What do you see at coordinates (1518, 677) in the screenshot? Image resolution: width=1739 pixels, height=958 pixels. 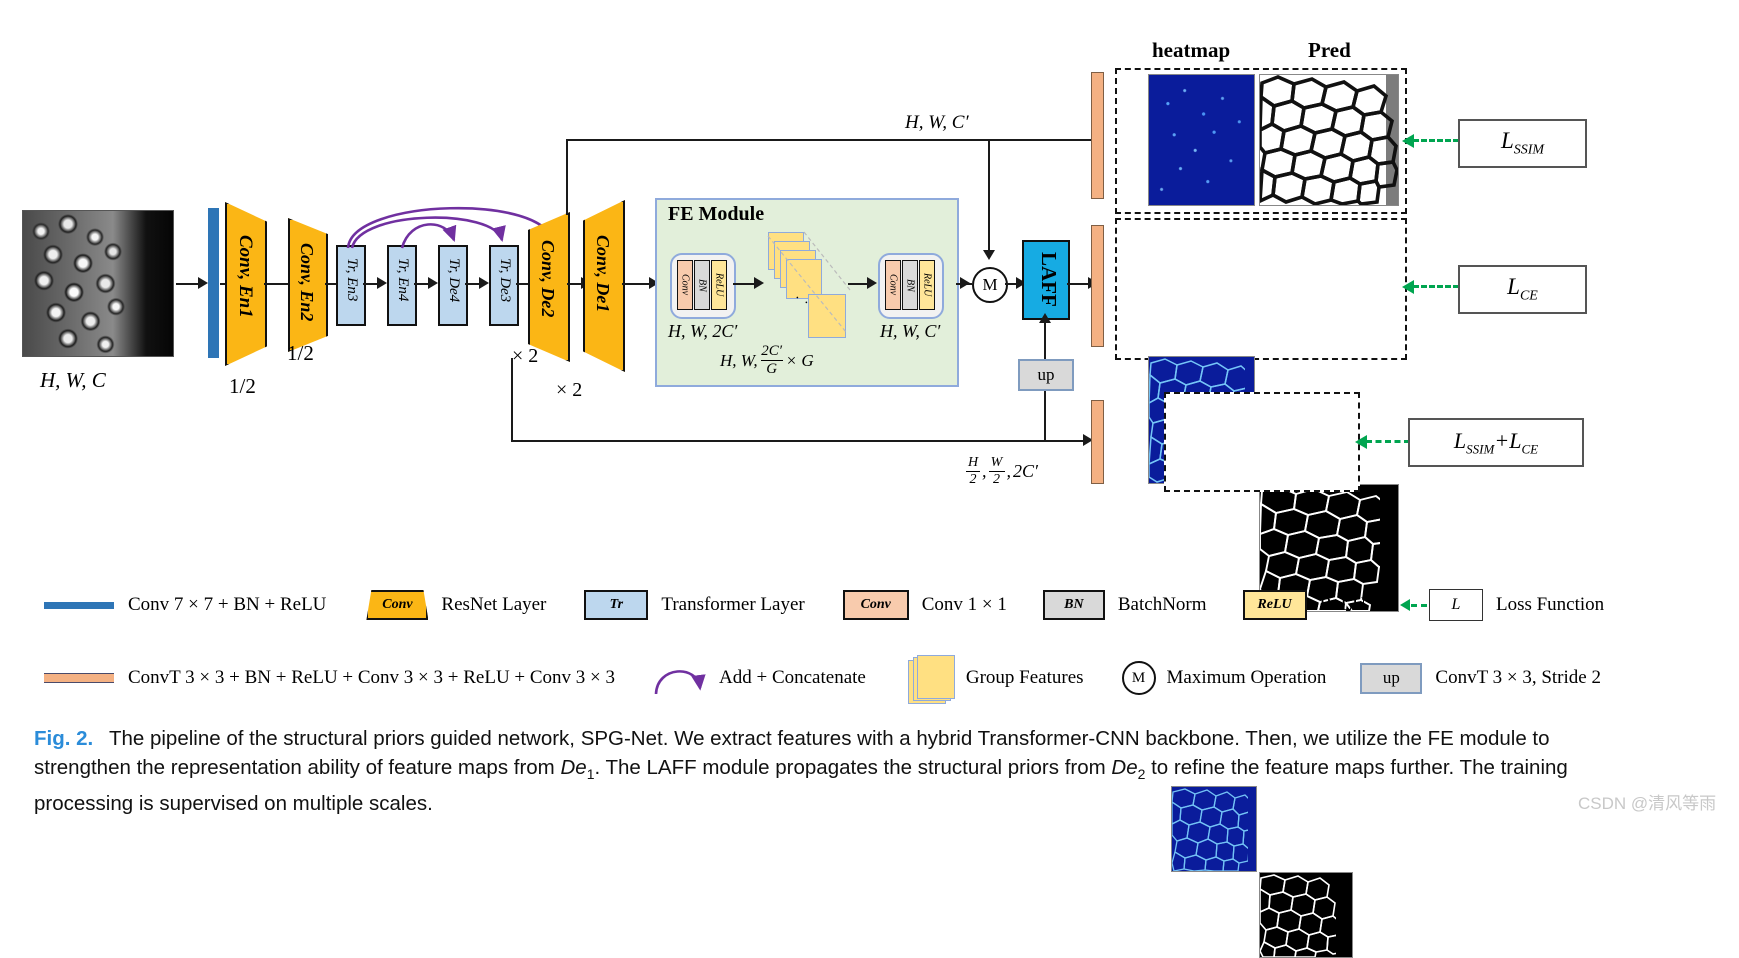 I see `legend-label-up: ConvT 3 × 3, Stride 2` at bounding box center [1518, 677].